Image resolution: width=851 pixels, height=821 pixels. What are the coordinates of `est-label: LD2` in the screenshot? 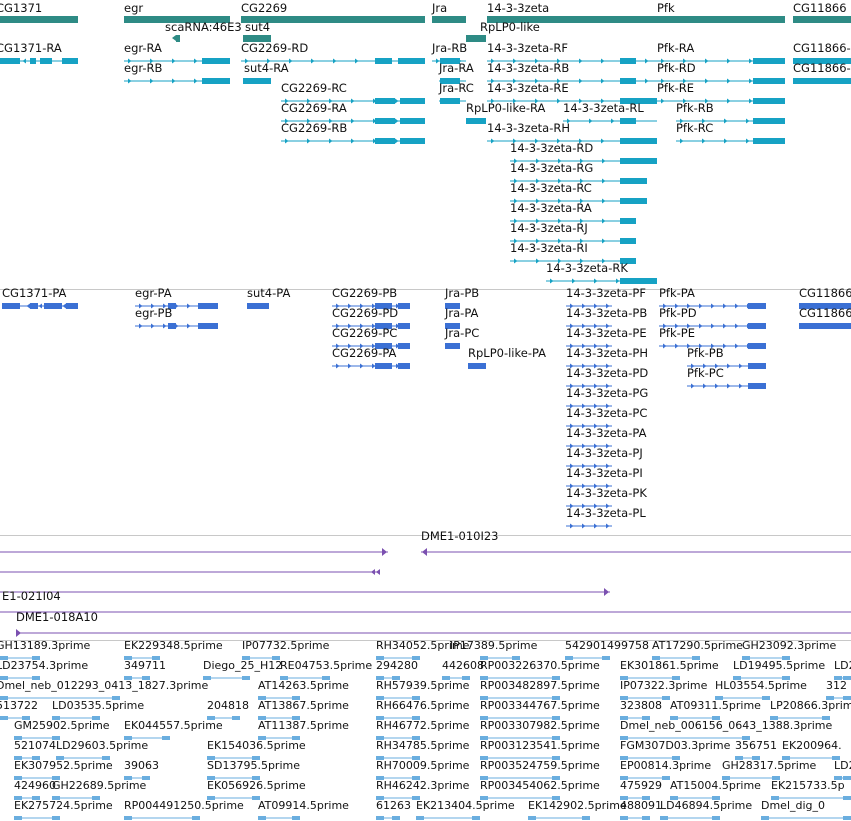 It's located at (842, 765).